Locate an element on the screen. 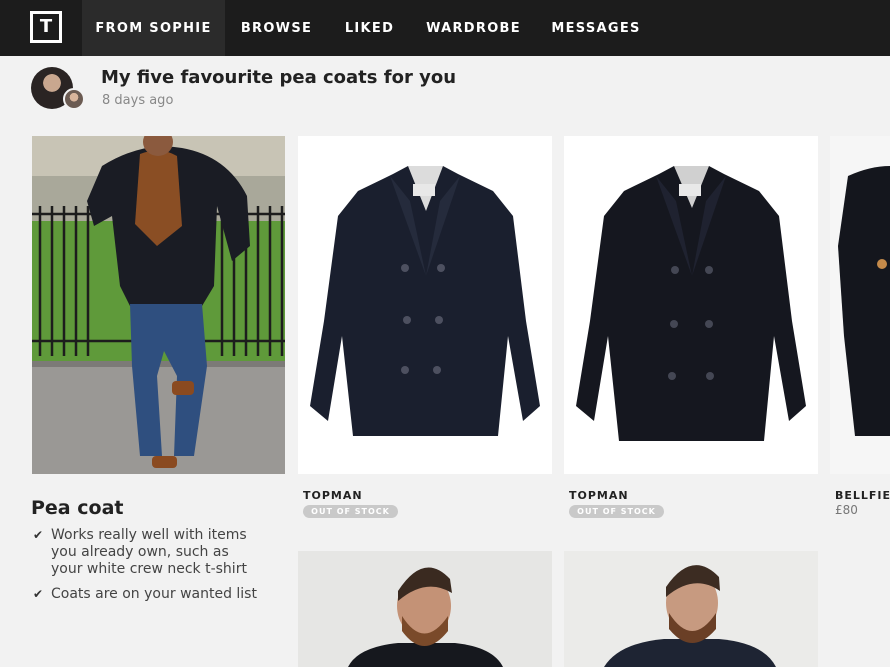 This screenshot has width=890, height=667. brand-logo-icon: T is located at coordinates (46, 27).